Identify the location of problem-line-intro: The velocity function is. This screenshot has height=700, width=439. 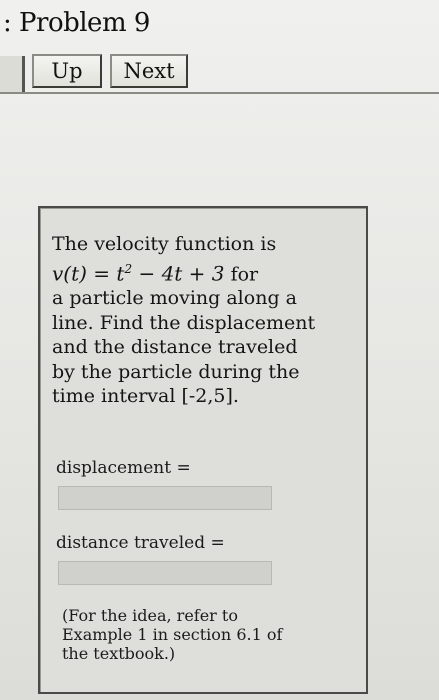
(164, 244).